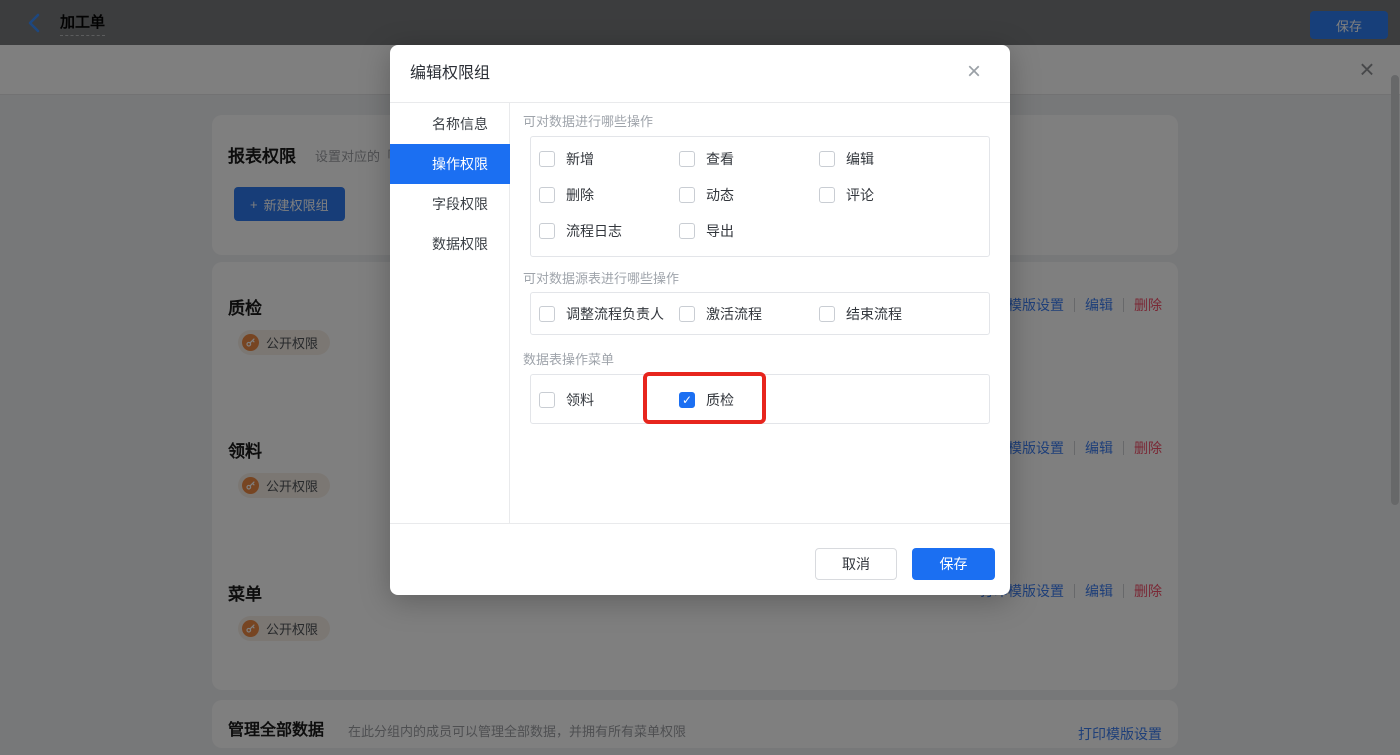 Image resolution: width=1400 pixels, height=755 pixels. What do you see at coordinates (706, 195) in the screenshot?
I see `option-dongtai: 动态` at bounding box center [706, 195].